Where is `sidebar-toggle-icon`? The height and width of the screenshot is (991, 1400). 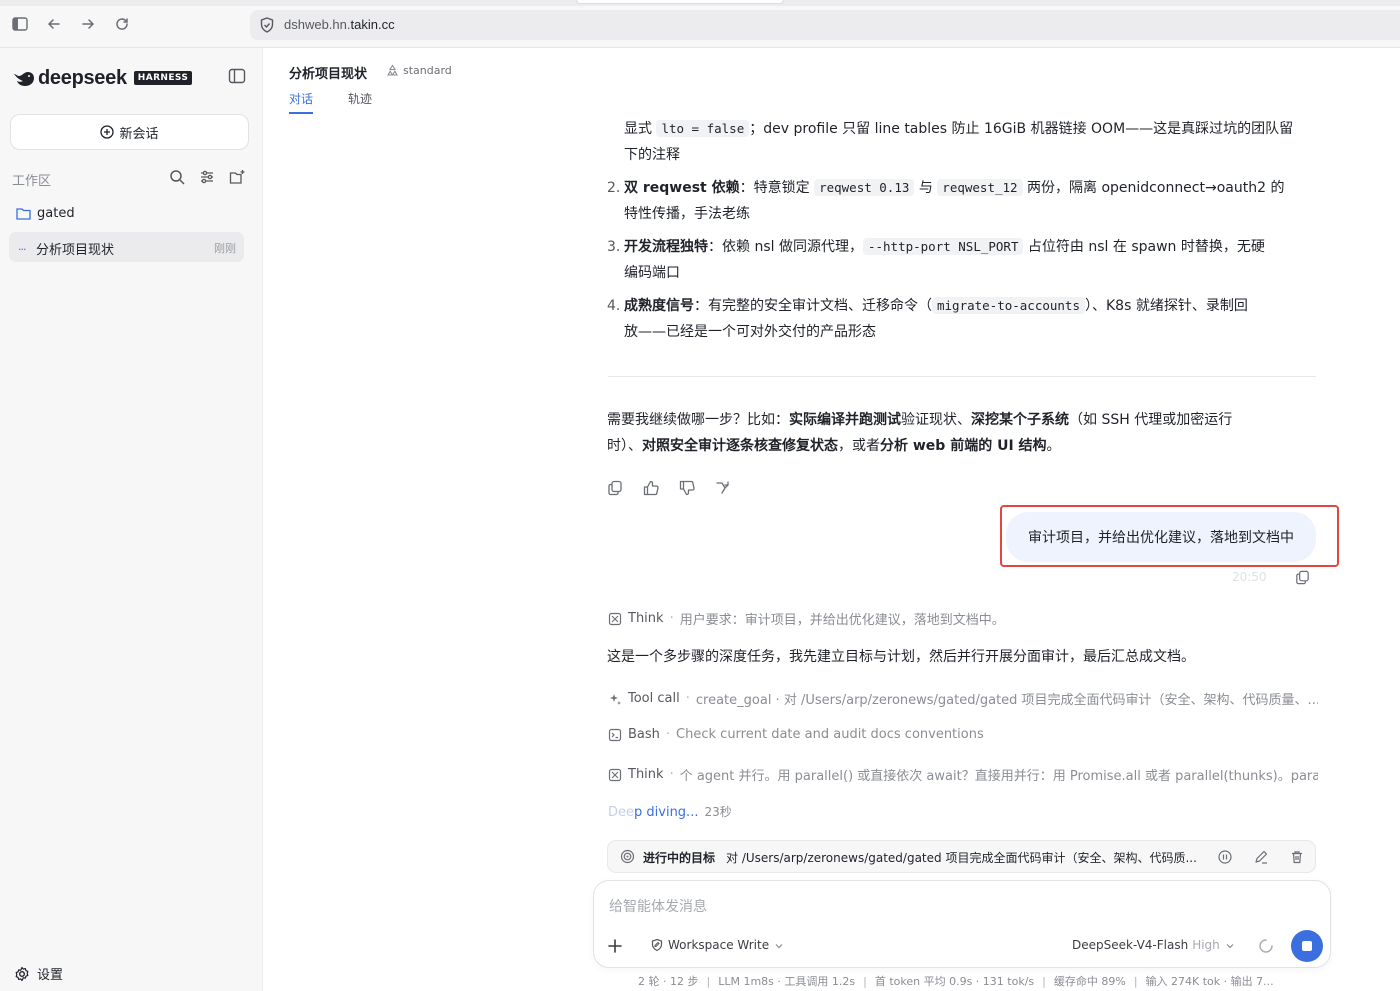
sidebar-toggle-icon is located at coordinates (20, 24).